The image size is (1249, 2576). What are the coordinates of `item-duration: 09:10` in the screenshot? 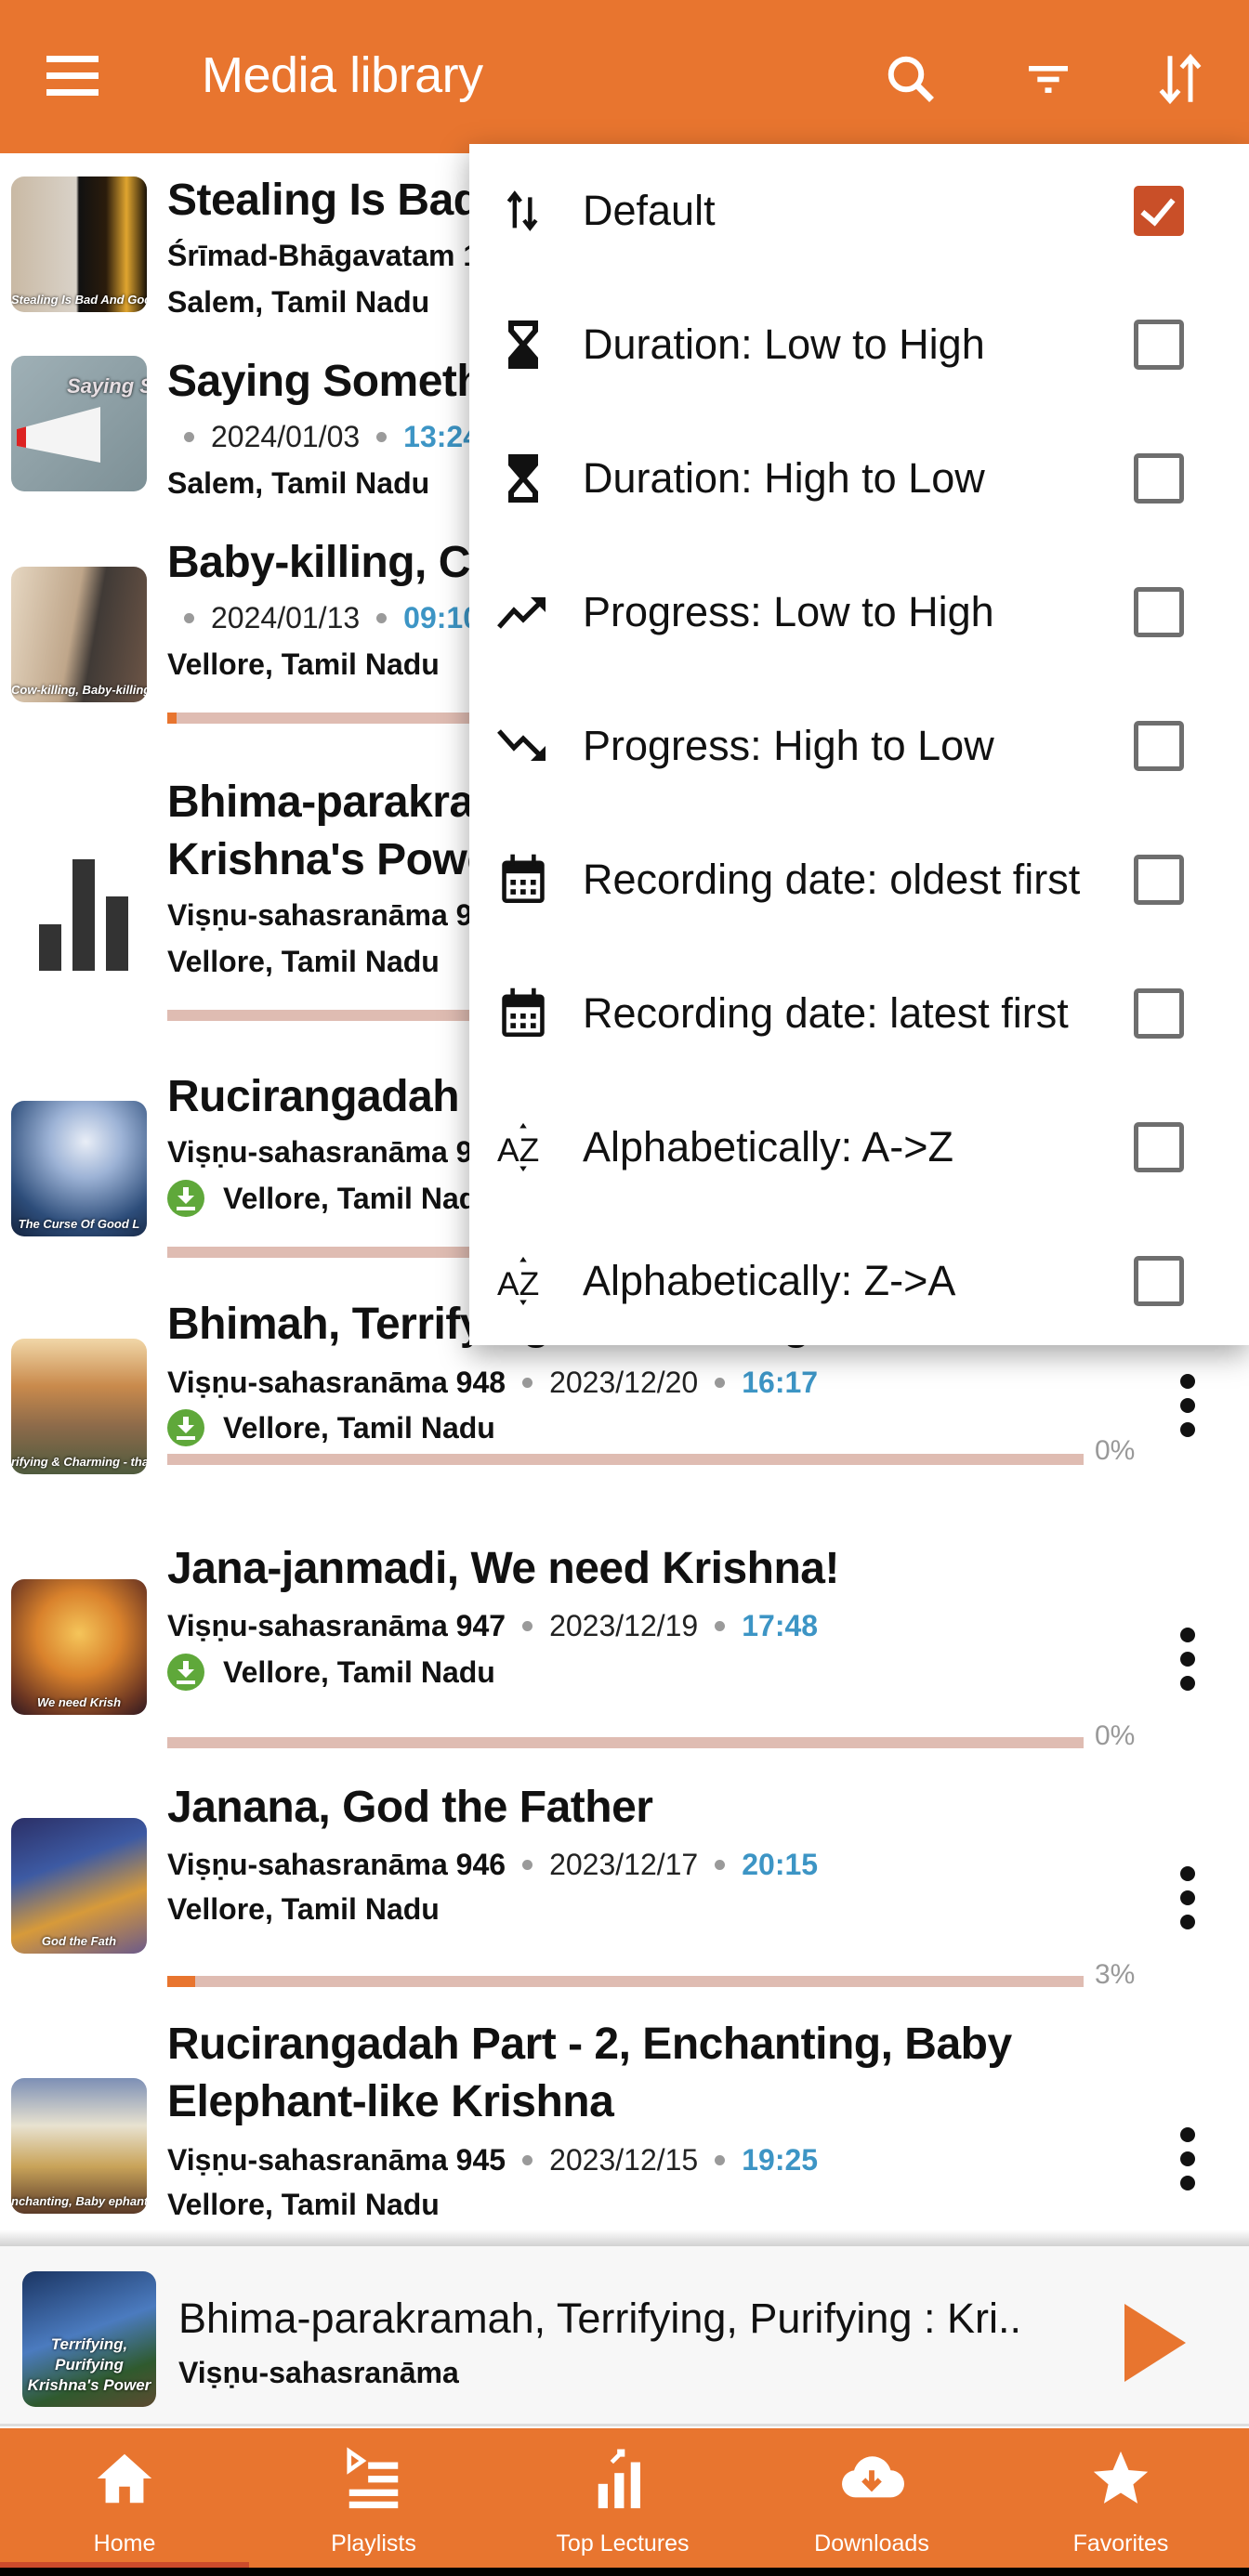 It's located at (441, 617).